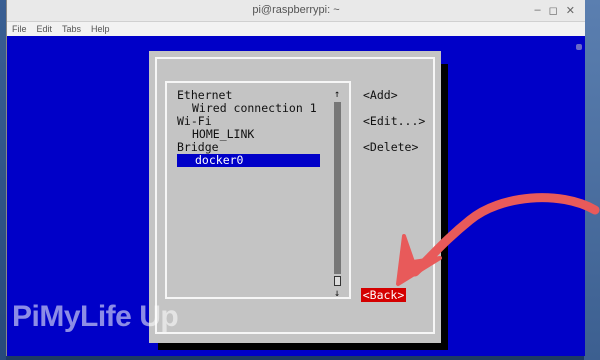 Image resolution: width=600 pixels, height=360 pixels. What do you see at coordinates (95, 316) in the screenshot?
I see `watermark-logo: PiMyLife Up` at bounding box center [95, 316].